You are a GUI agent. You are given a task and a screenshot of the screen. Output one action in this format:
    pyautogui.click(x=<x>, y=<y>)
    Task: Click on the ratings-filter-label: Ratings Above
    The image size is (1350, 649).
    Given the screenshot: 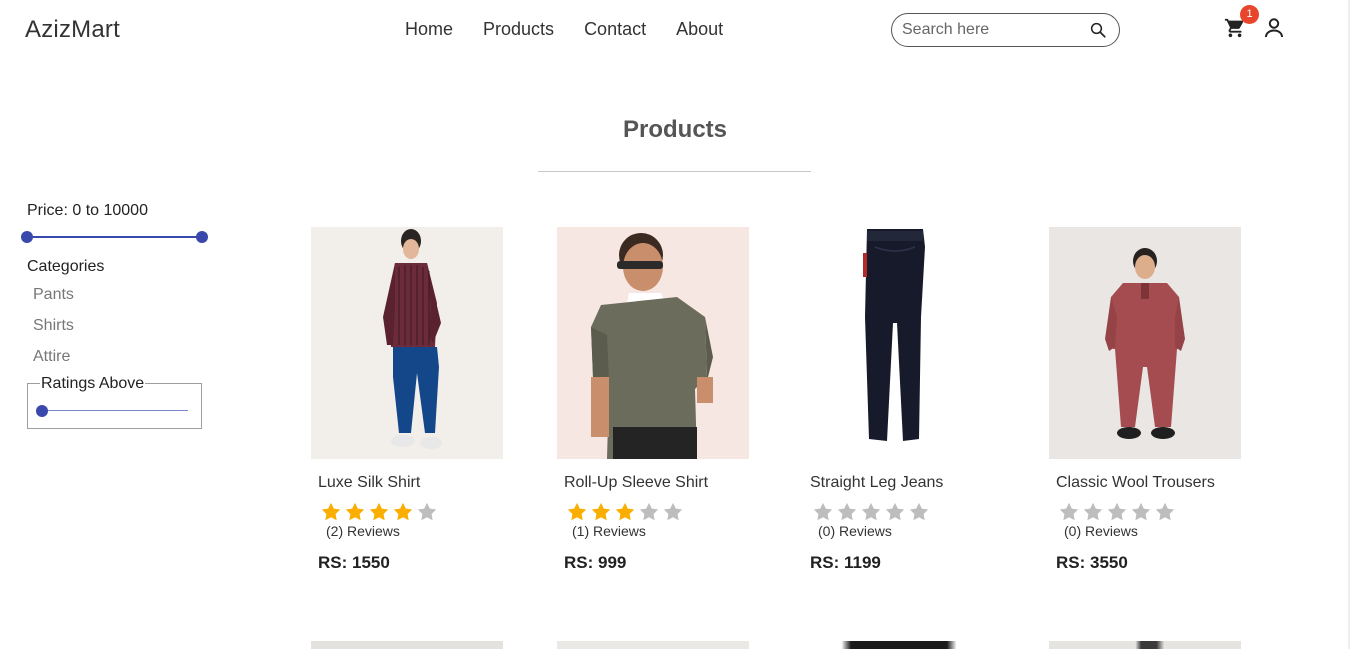 What is the action you would take?
    pyautogui.click(x=93, y=384)
    